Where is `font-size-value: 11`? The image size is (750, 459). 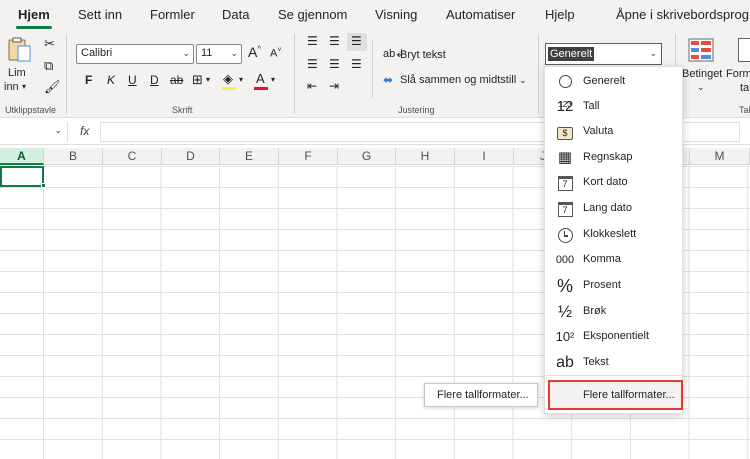
font-size-value: 11 is located at coordinates (207, 53).